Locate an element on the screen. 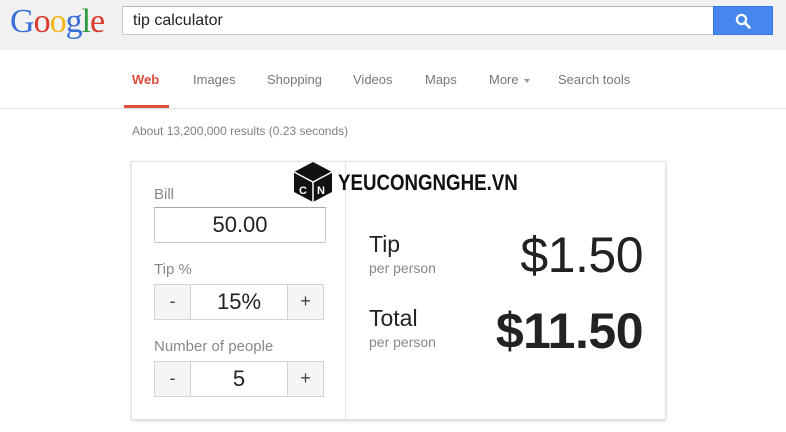 The image size is (786, 432). tab-maps: Maps is located at coordinates (441, 79).